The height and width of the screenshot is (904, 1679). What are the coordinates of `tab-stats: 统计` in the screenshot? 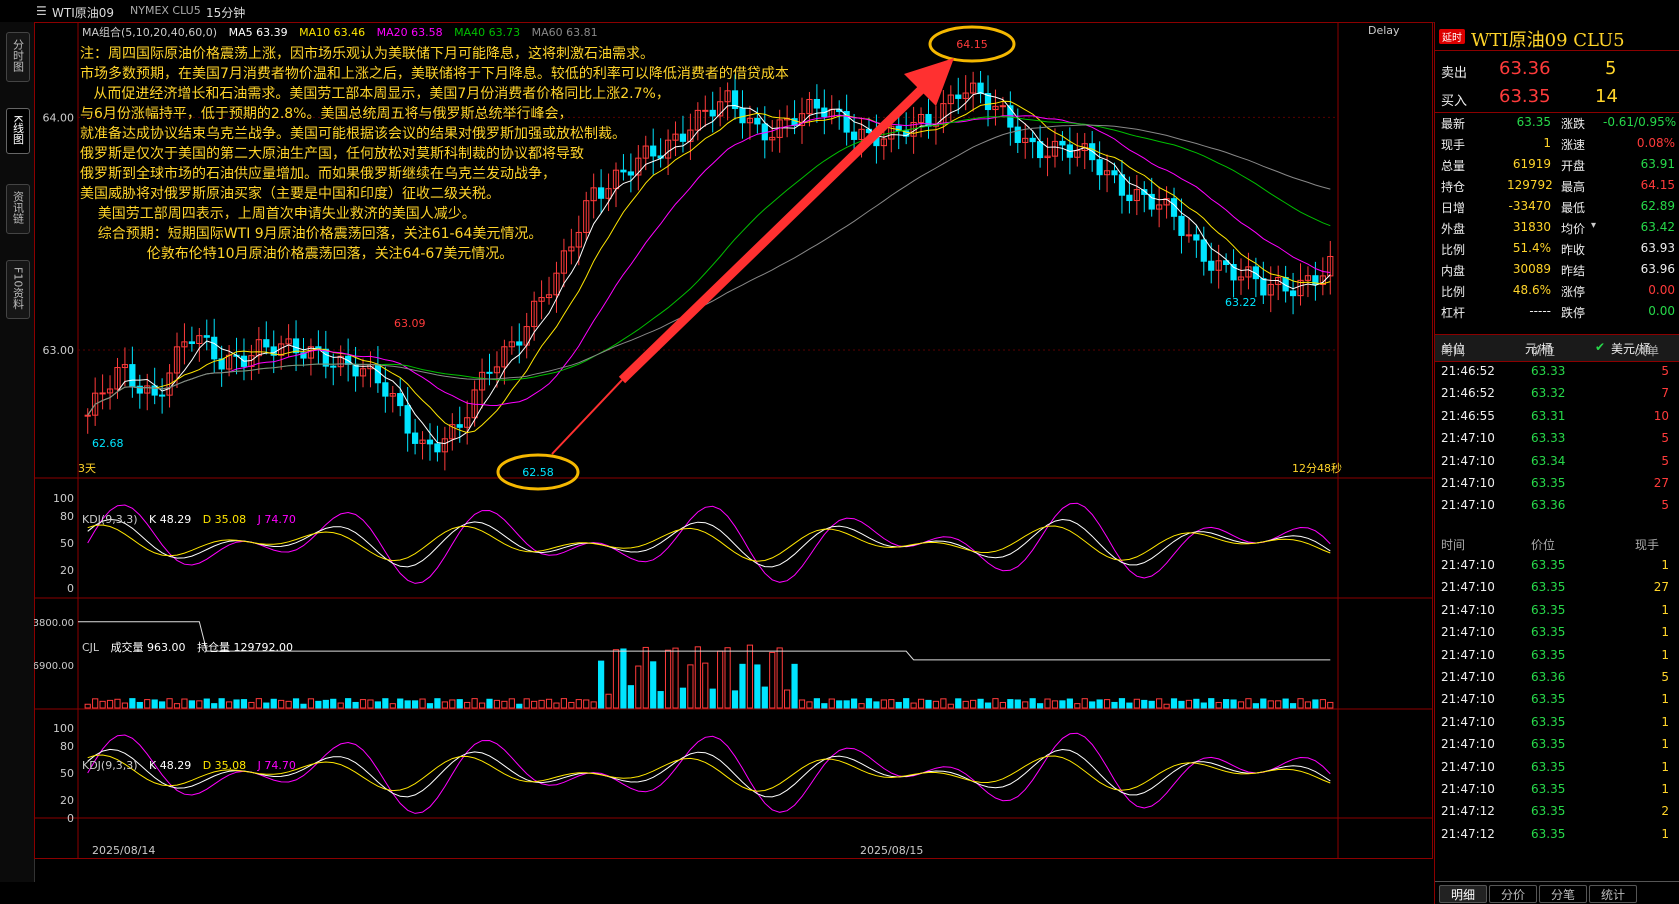 It's located at (1613, 894).